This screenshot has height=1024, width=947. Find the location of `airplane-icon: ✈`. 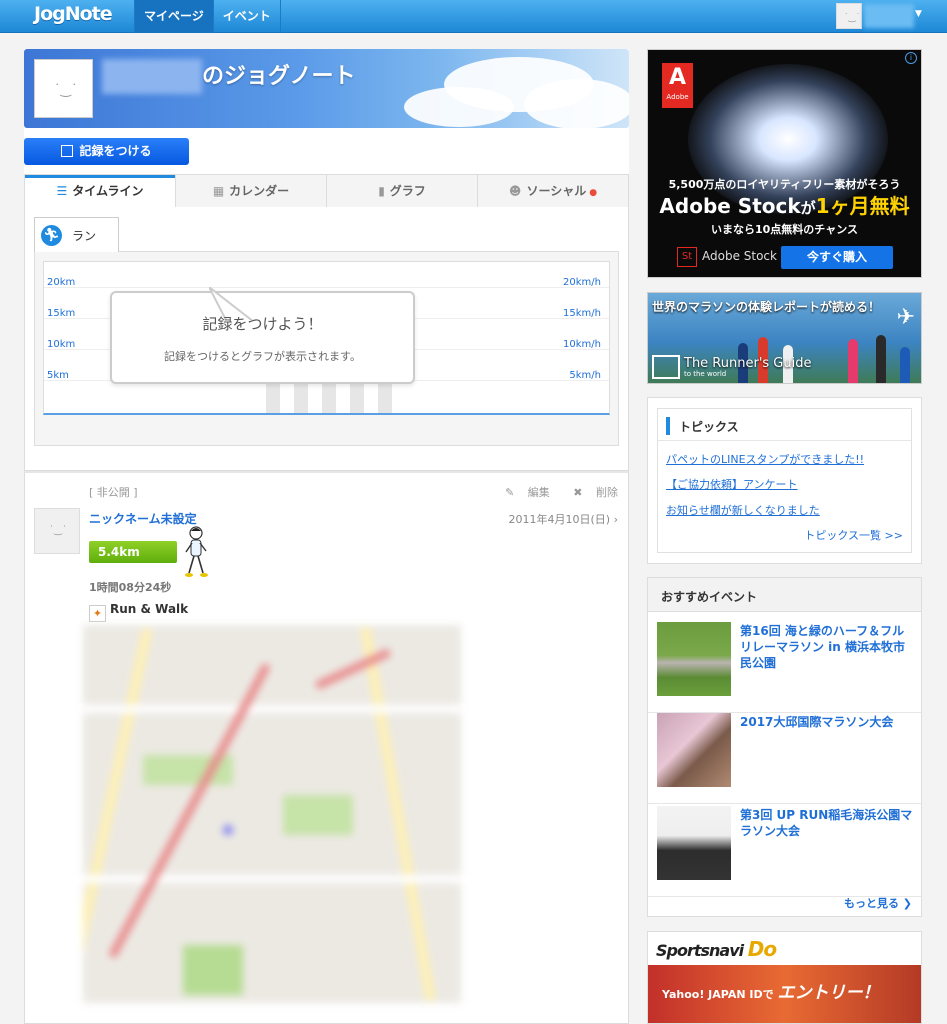

airplane-icon: ✈ is located at coordinates (905, 317).